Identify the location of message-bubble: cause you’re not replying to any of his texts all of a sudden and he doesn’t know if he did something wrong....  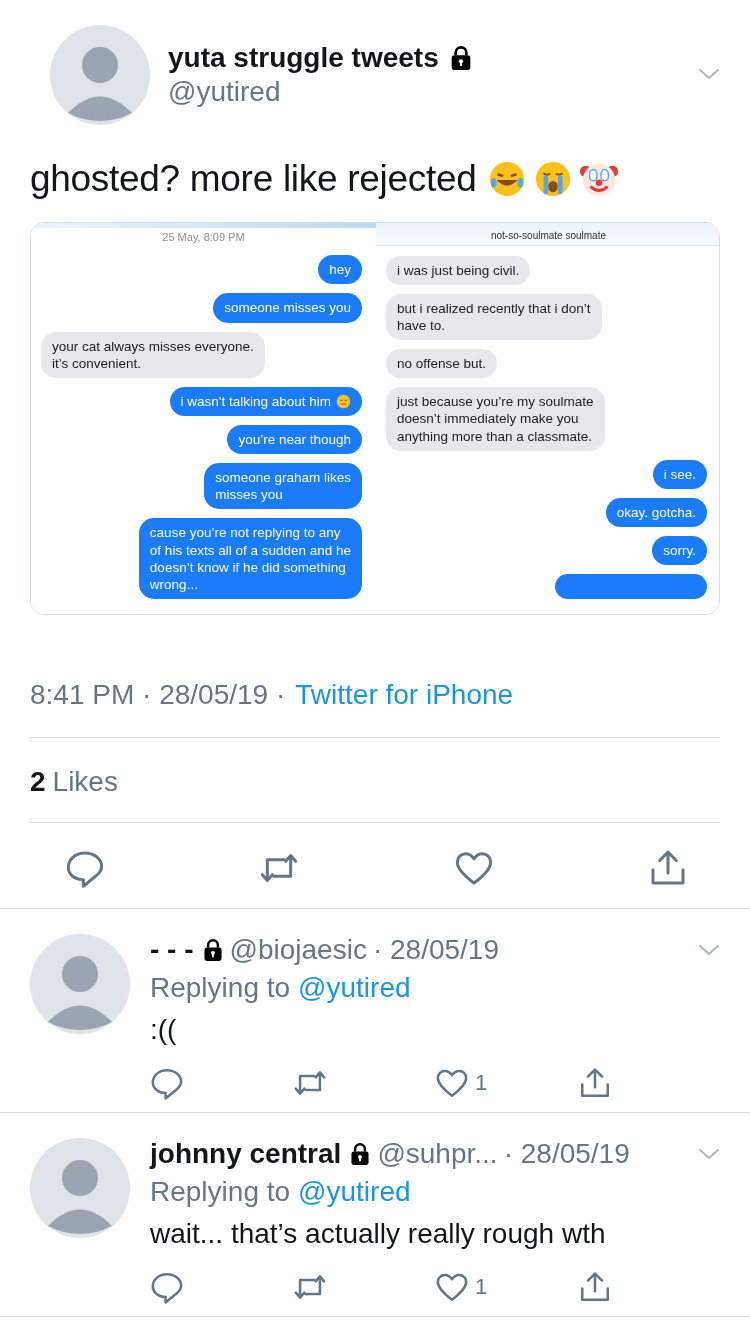
(250, 558).